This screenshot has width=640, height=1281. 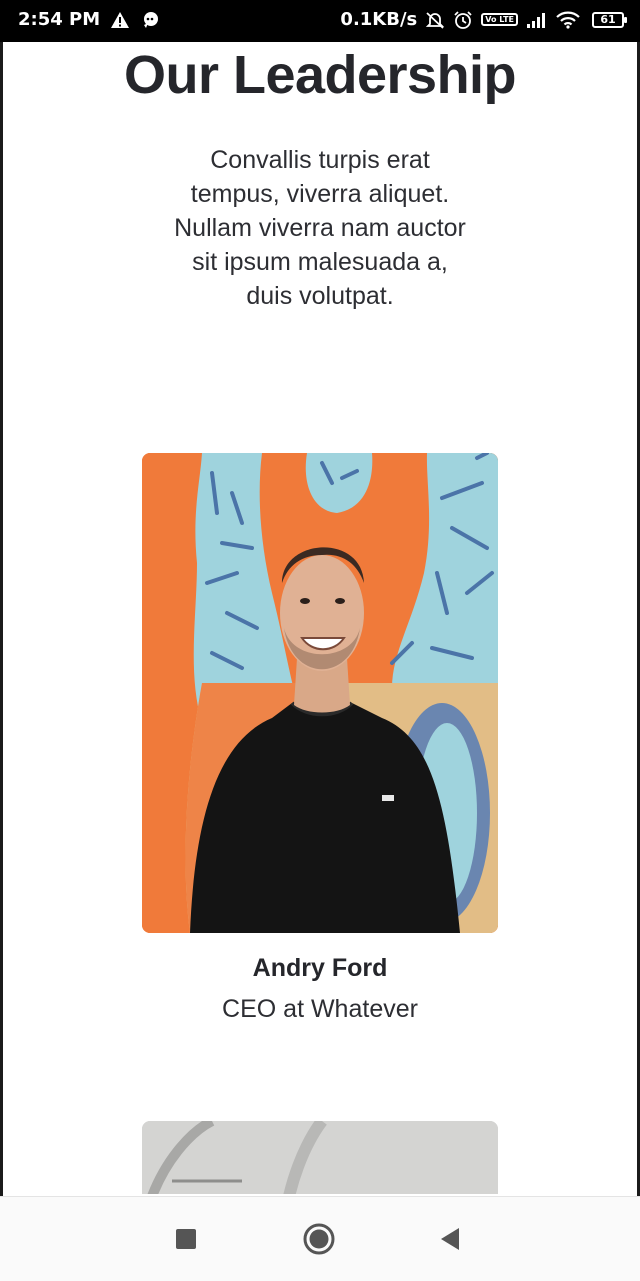 What do you see at coordinates (537, 20) in the screenshot?
I see `signal-icon` at bounding box center [537, 20].